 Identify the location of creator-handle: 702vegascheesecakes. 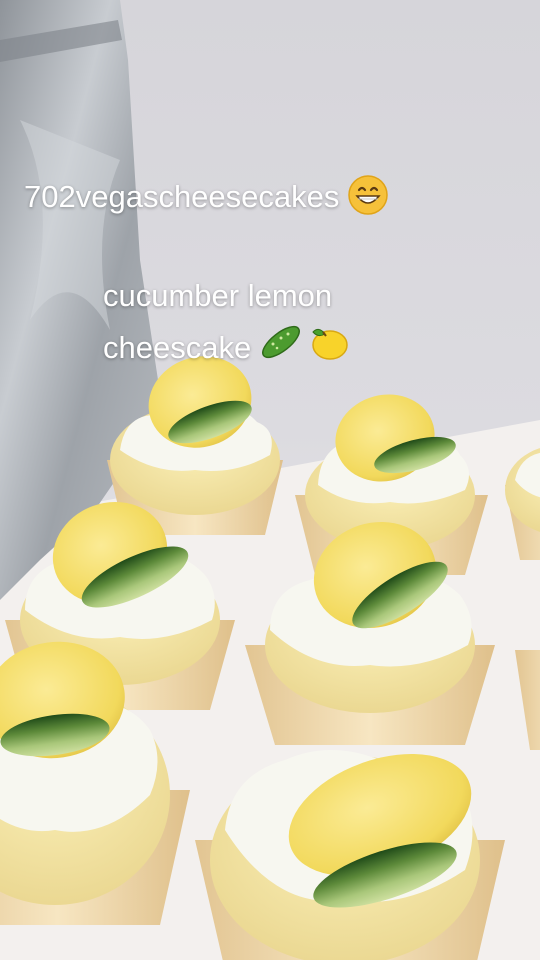
(206, 199).